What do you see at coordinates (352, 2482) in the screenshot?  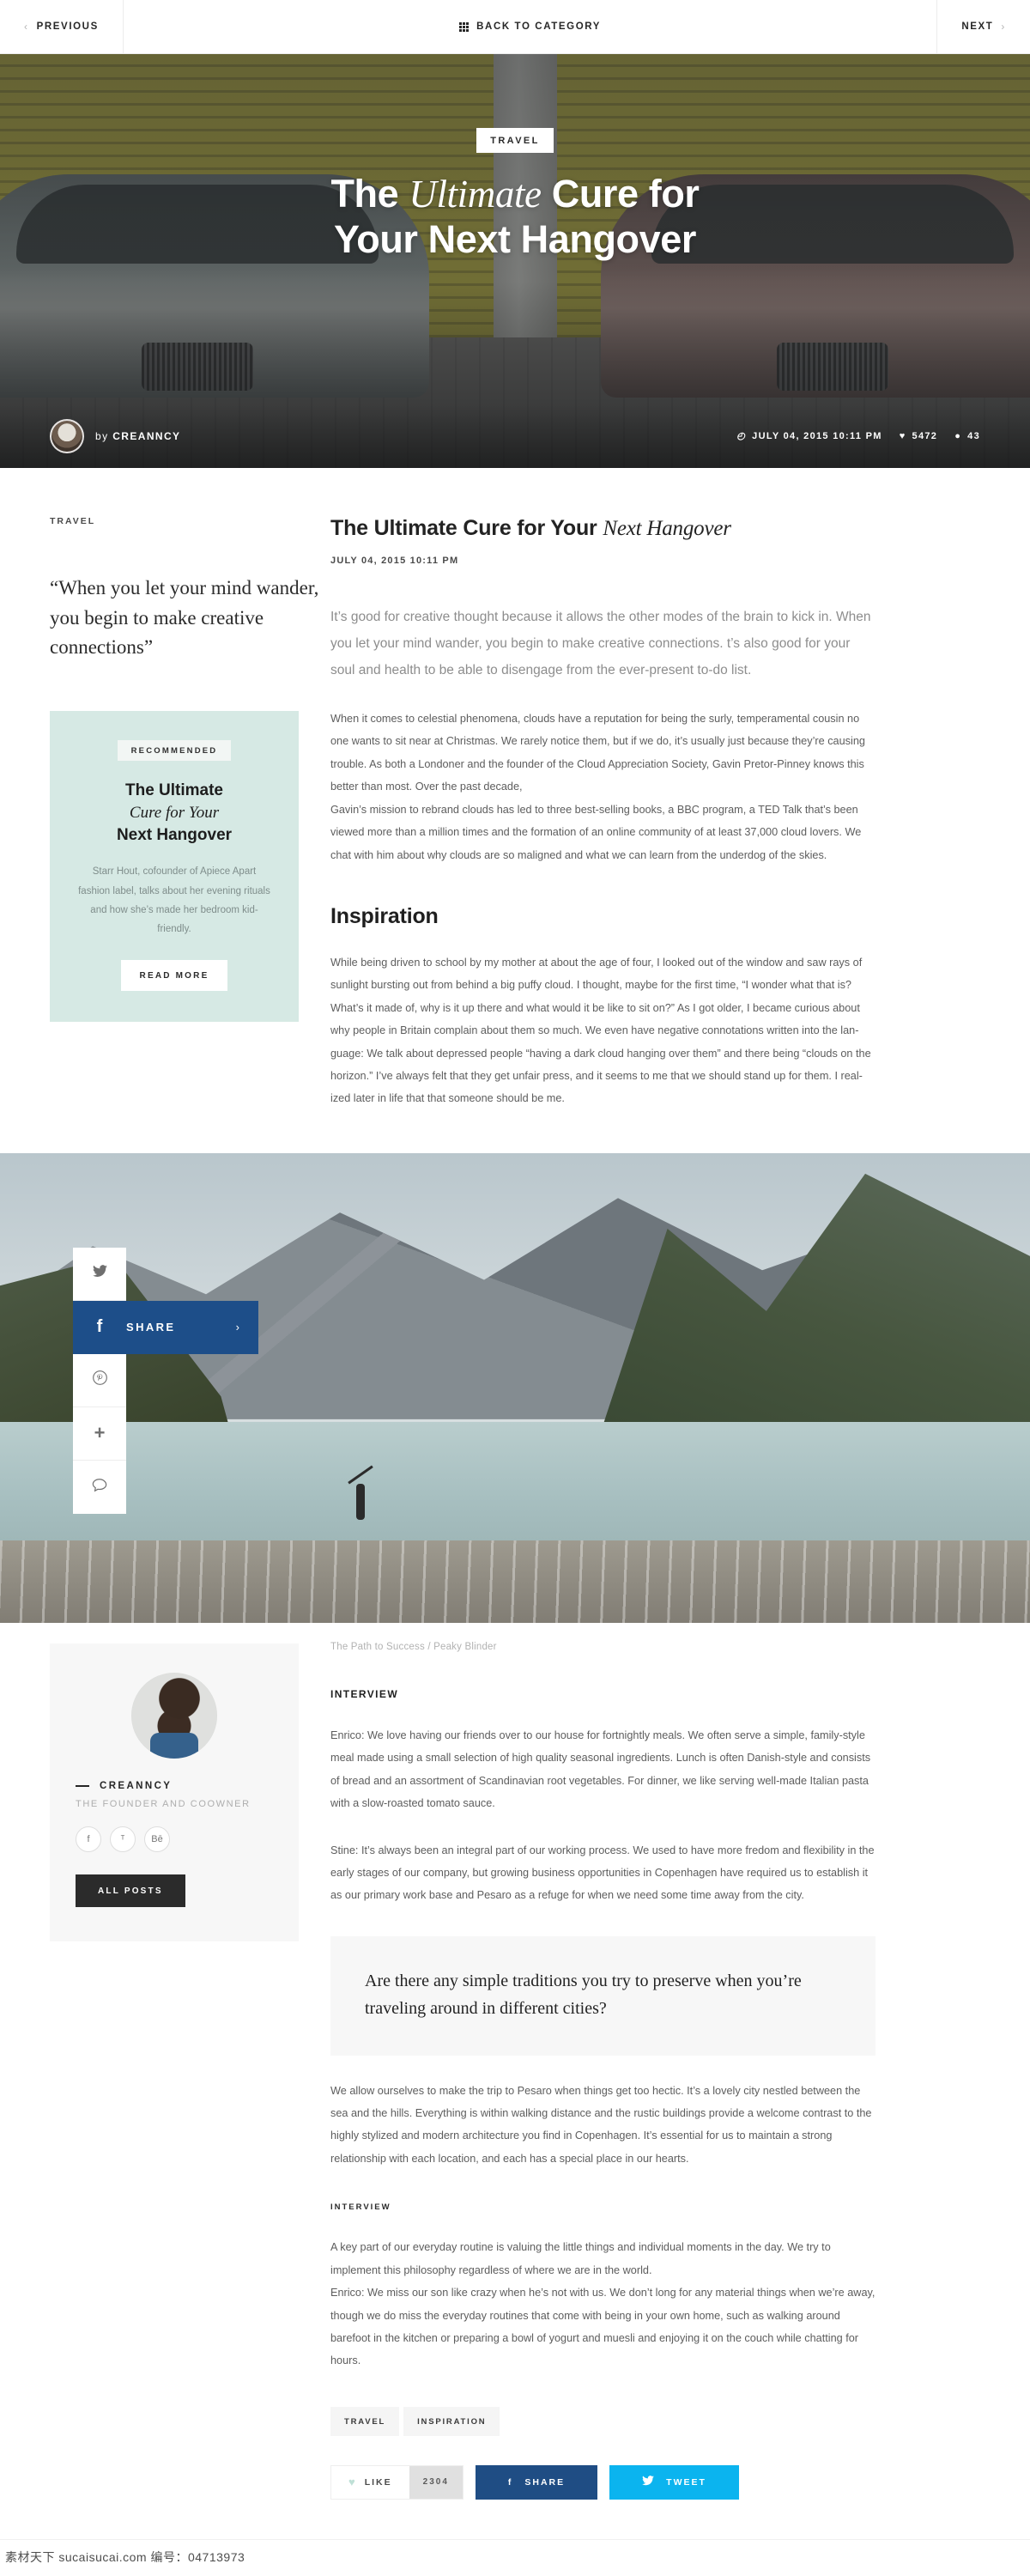 I see `heart-icon: ♥` at bounding box center [352, 2482].